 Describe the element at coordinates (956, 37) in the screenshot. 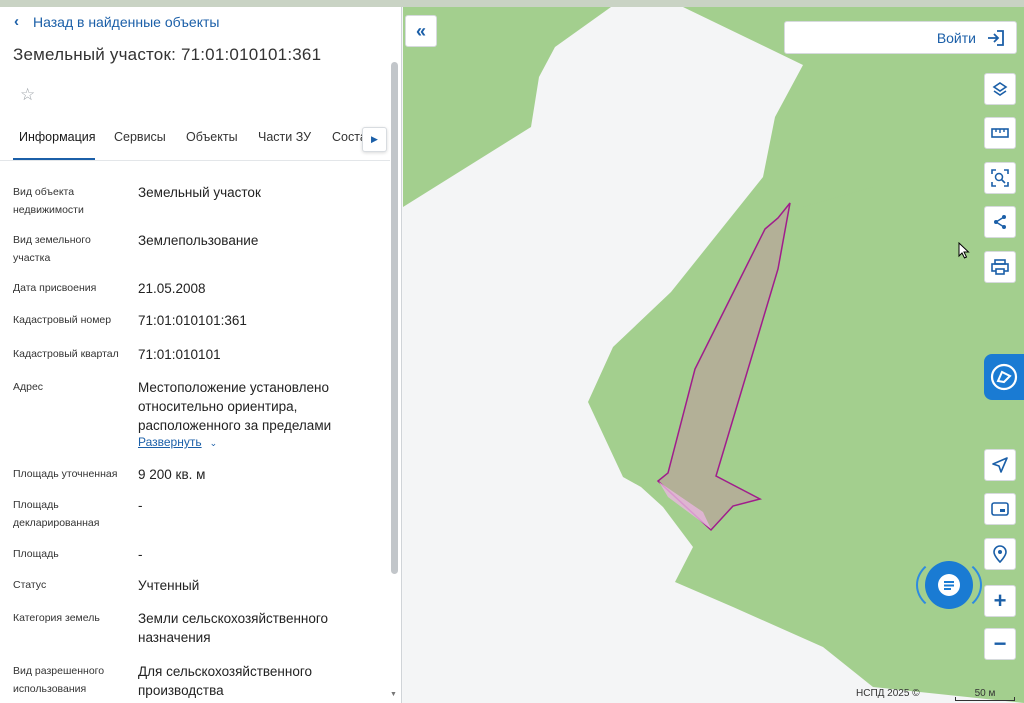

I see `login-label: Войти` at that location.